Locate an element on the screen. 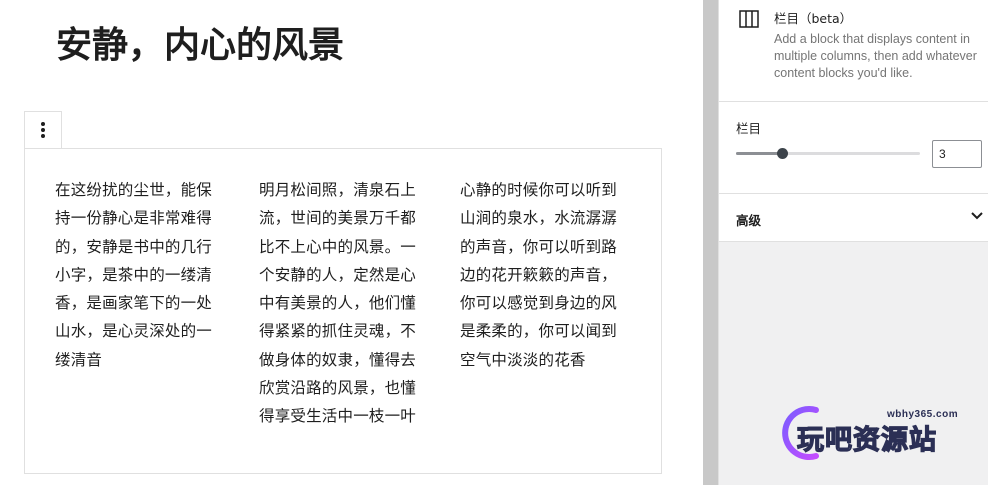 The image size is (988, 485). columns-range-thumb is located at coordinates (782, 153).